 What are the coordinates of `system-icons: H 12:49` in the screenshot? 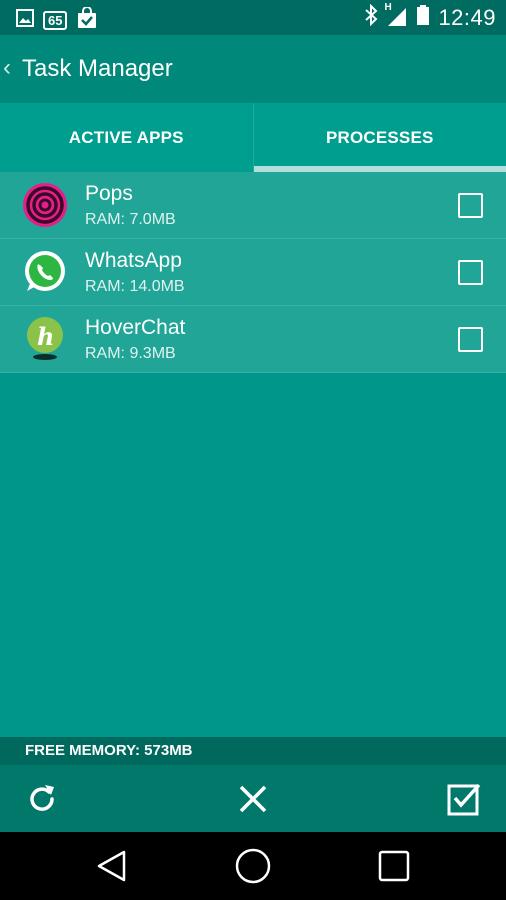 It's located at (430, 16).